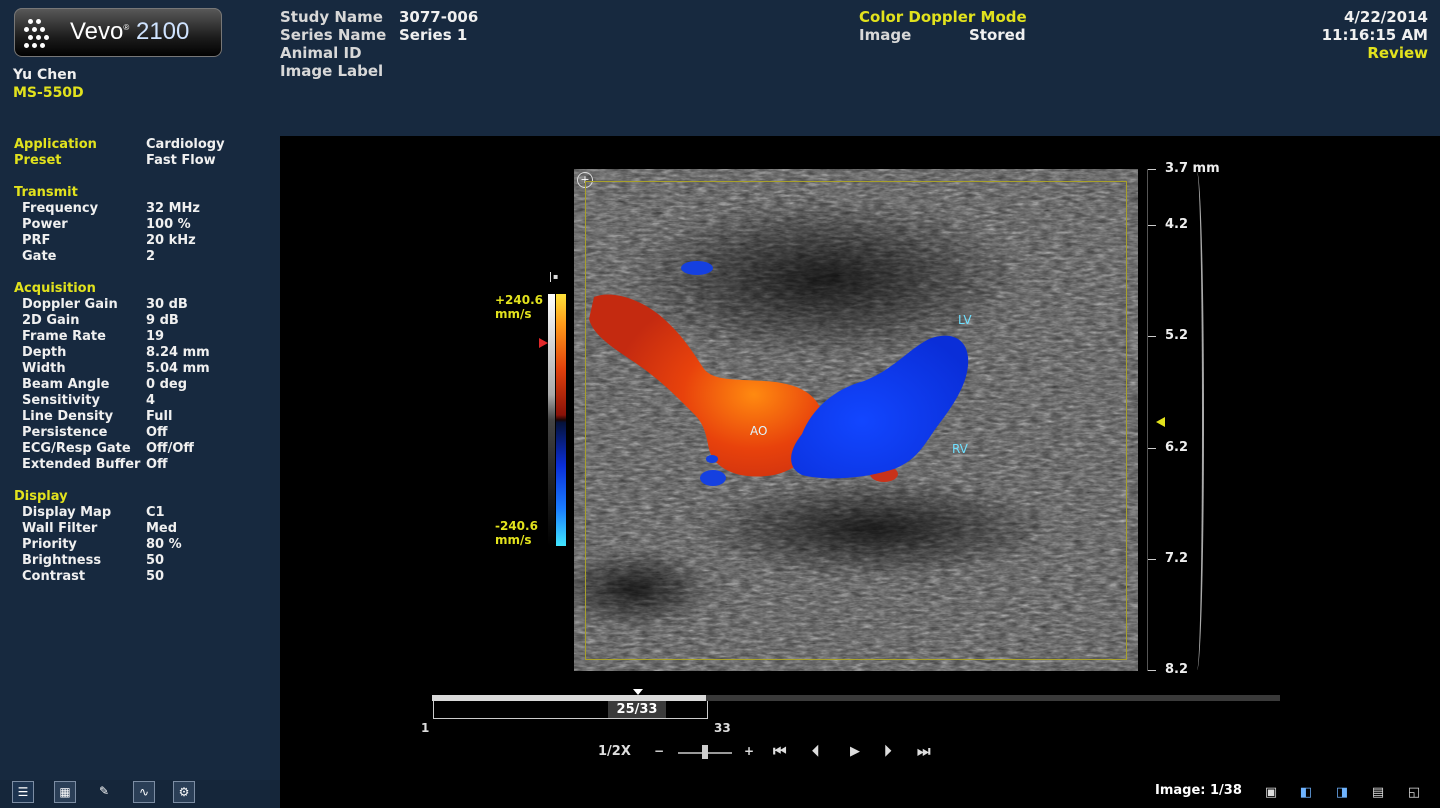 The image size is (1440, 808). Describe the element at coordinates (1177, 558) in the screenshot. I see `depth-label: 7.2` at that location.